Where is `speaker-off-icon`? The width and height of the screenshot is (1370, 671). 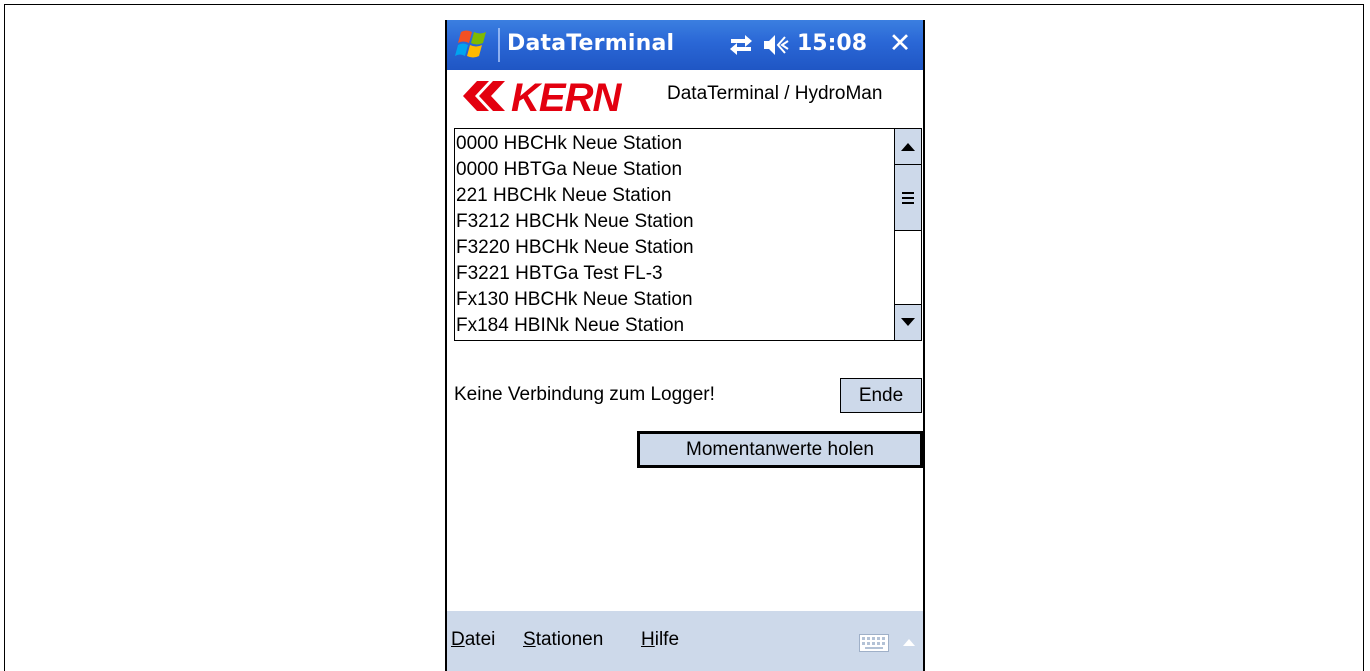 speaker-off-icon is located at coordinates (776, 45).